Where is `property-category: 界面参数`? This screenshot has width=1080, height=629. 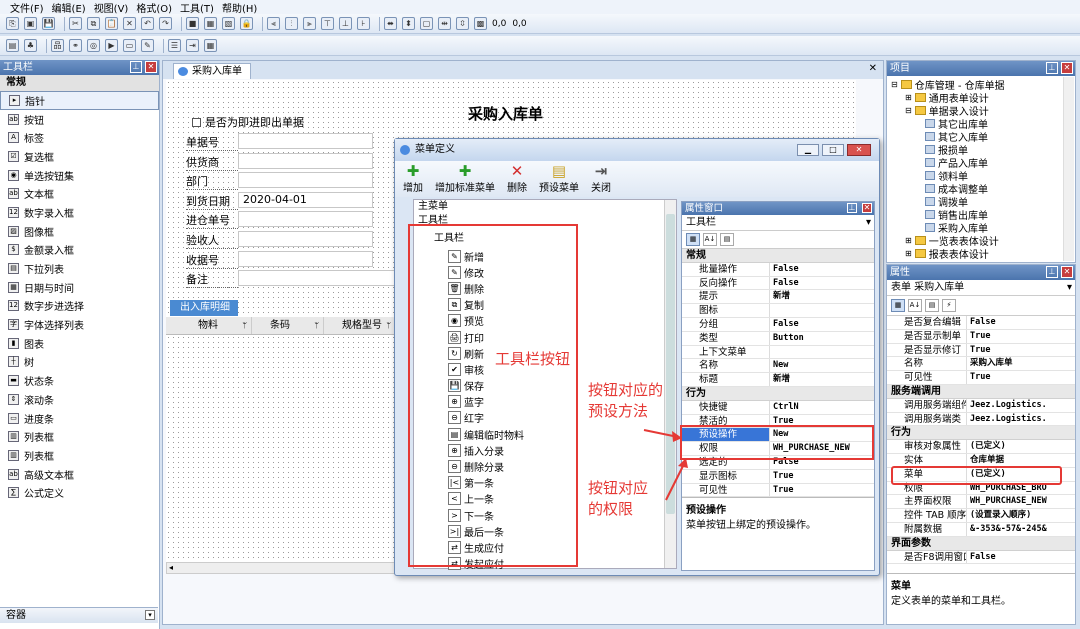 property-category: 界面参数 is located at coordinates (981, 543).